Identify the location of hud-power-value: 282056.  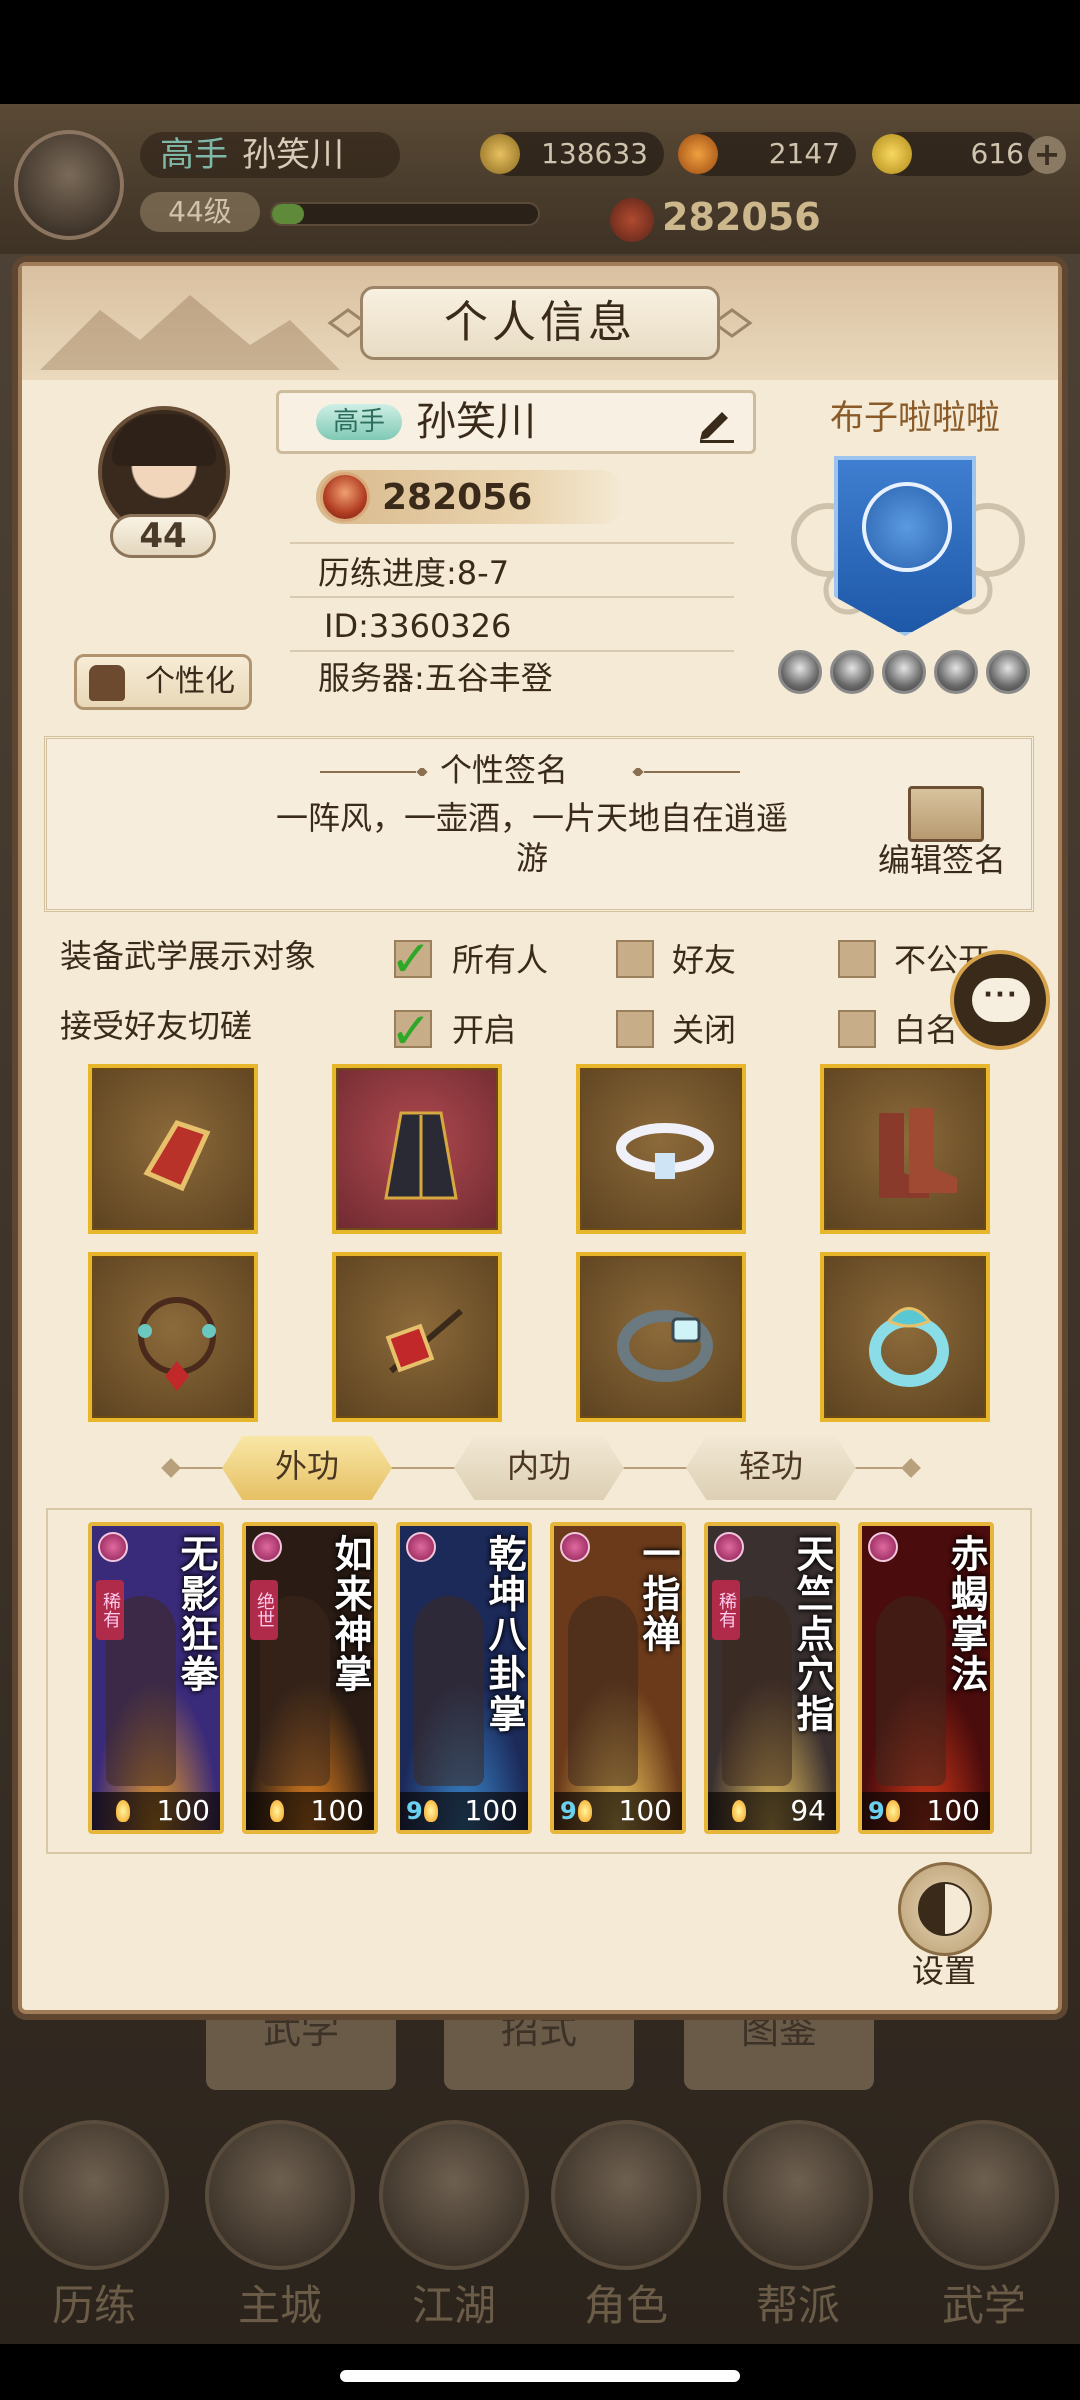
(741, 217).